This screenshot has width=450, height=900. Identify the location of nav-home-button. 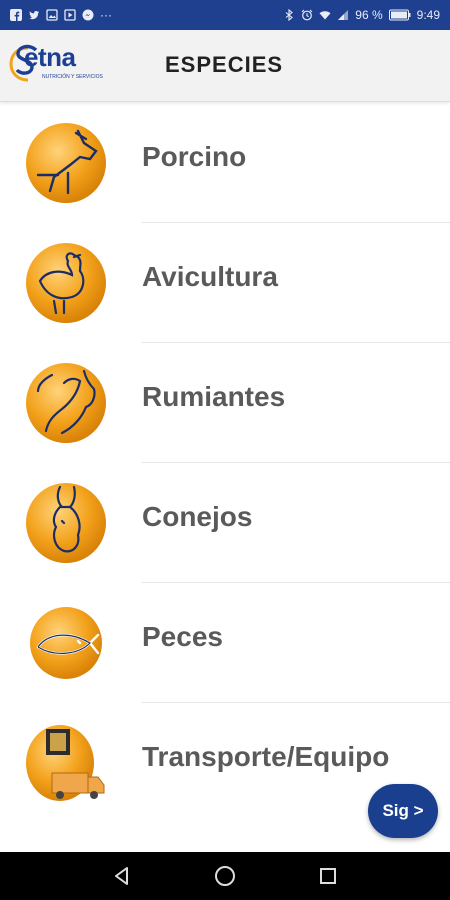
(225, 876).